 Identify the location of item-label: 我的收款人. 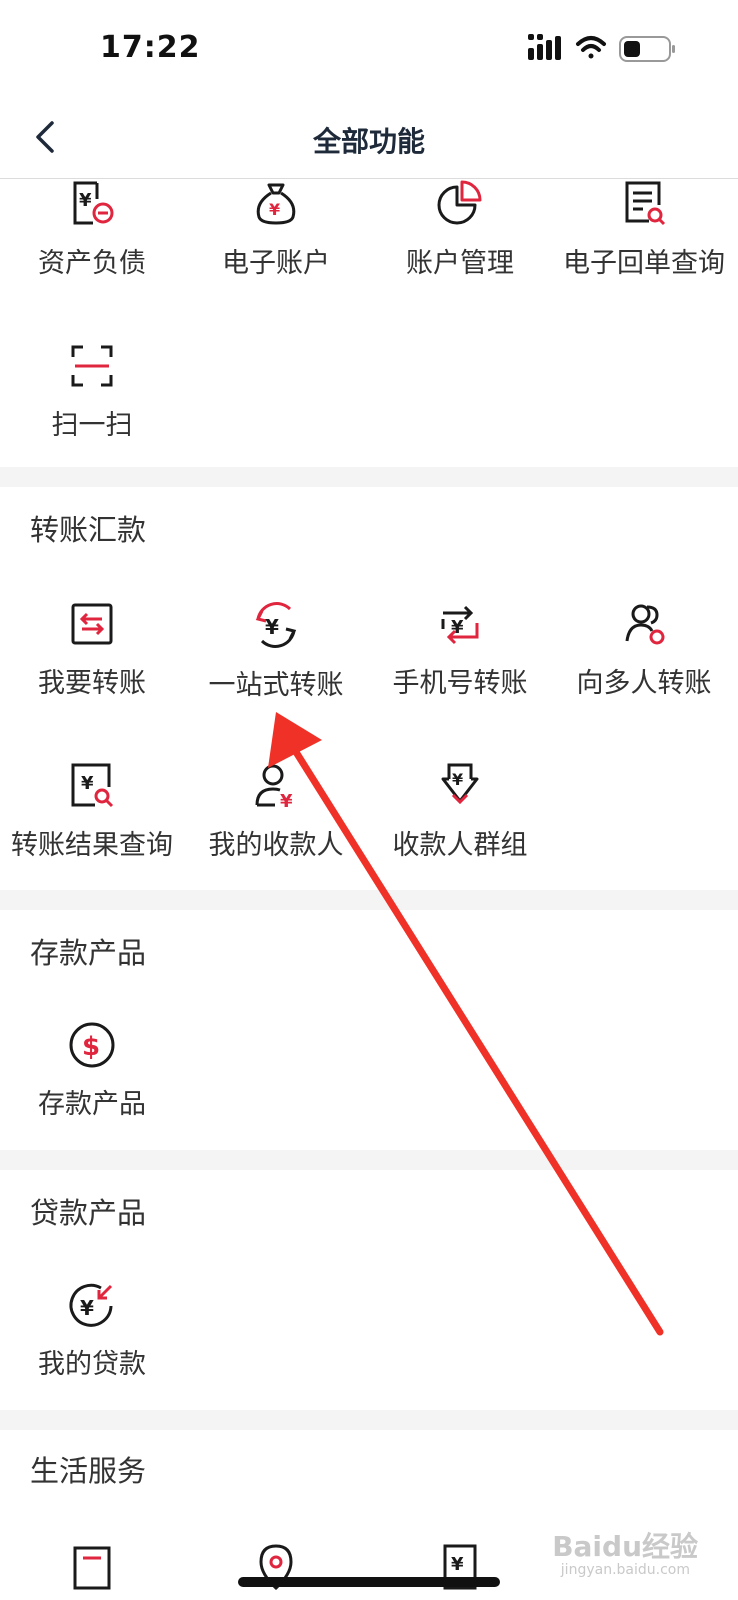
(276, 845).